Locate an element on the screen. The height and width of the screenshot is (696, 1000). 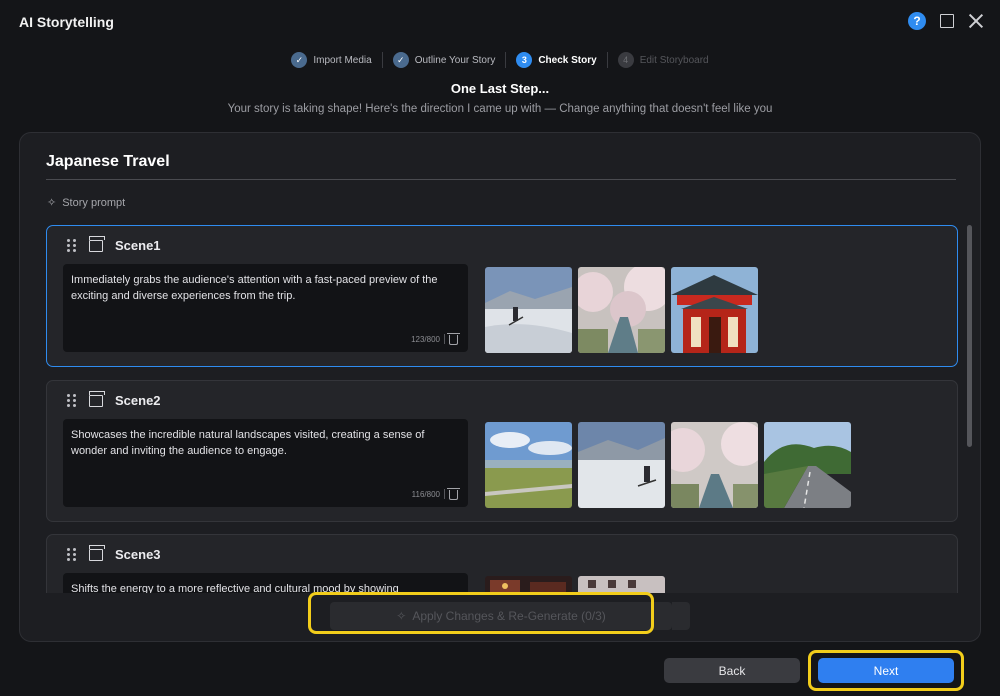
scene-name: Scene3 is located at coordinates (138, 554).